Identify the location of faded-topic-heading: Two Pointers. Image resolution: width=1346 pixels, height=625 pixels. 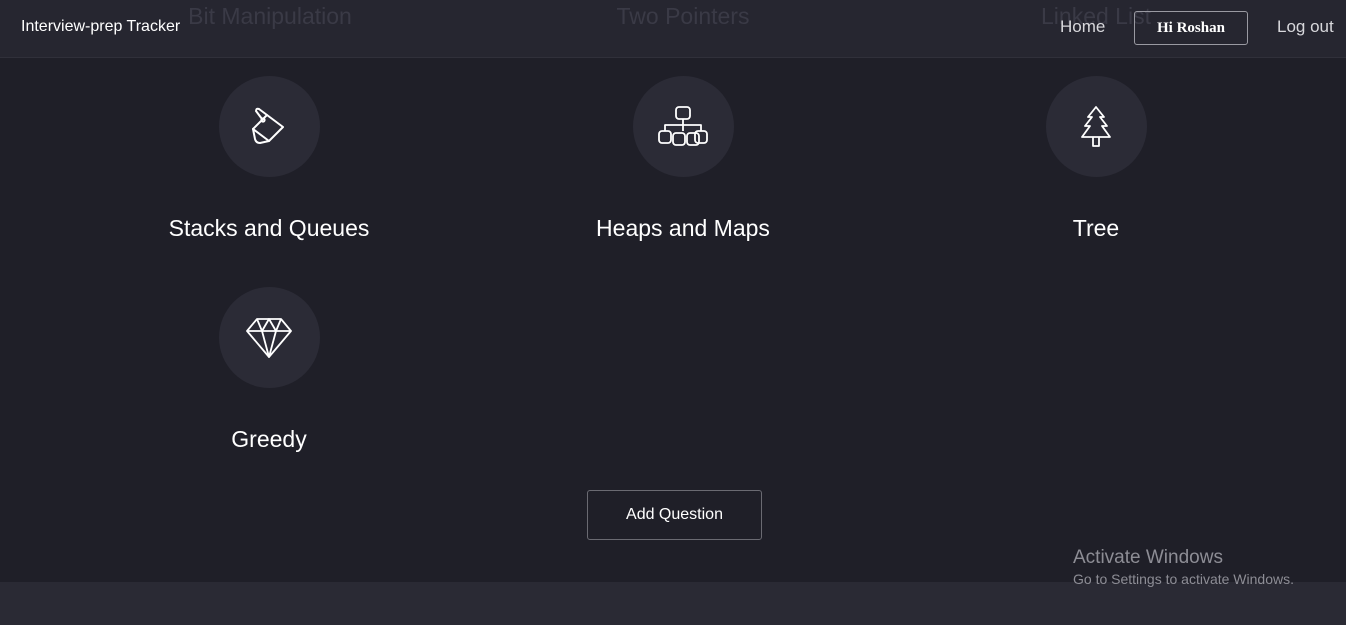
(683, 16).